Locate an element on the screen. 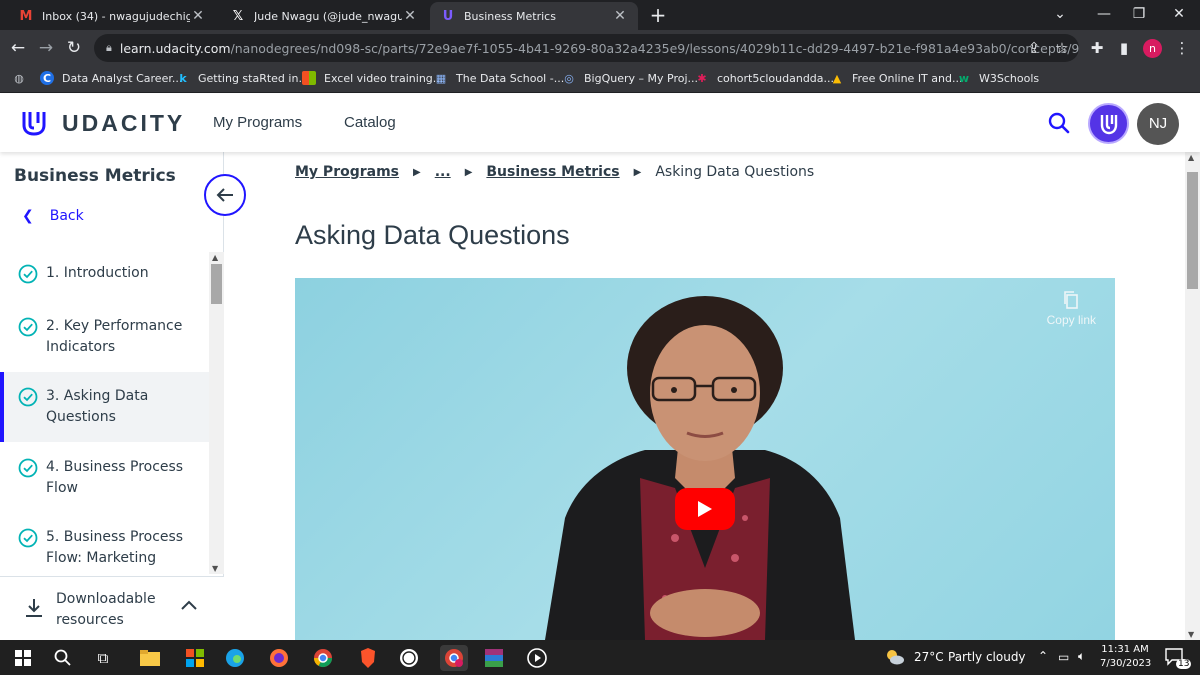 The width and height of the screenshot is (1200, 675). site-header: UDACITY My Programs Catalog is located at coordinates (600, 123).